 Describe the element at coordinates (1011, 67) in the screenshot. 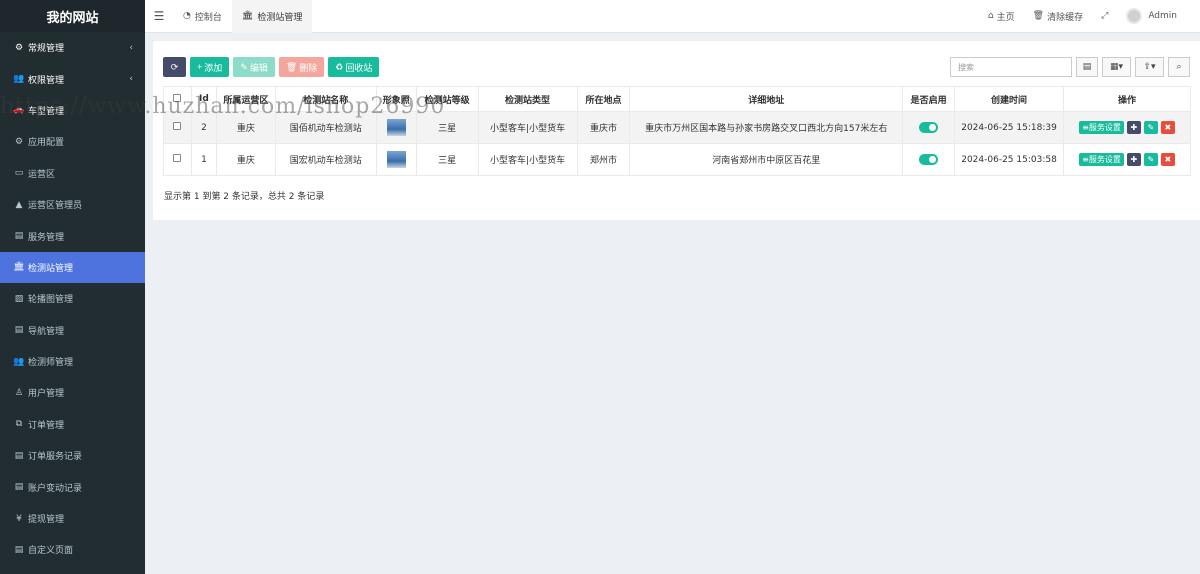

I see `search-input: 搜索` at that location.